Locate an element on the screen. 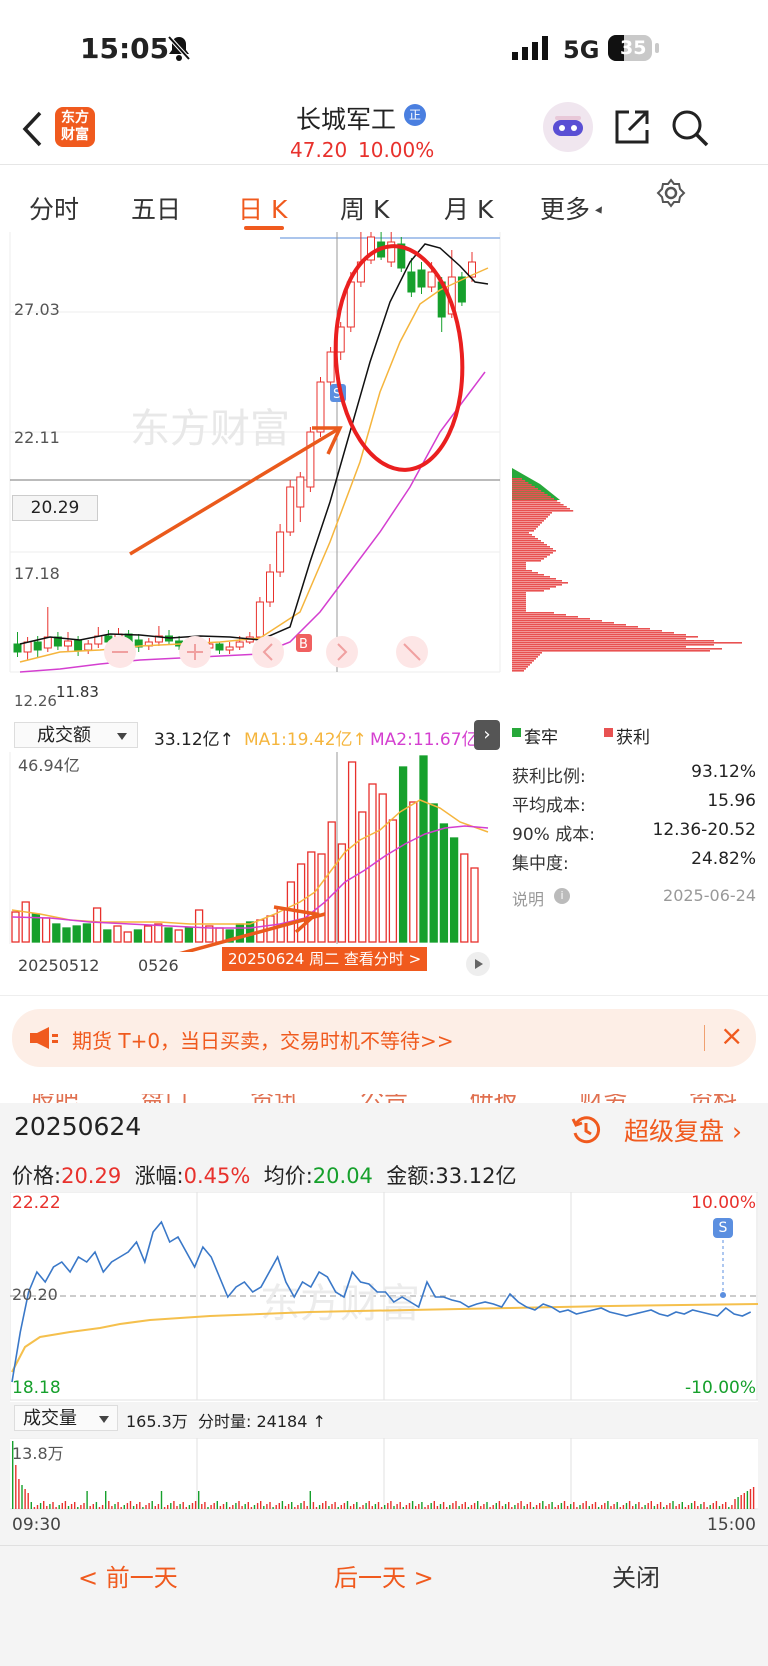 The width and height of the screenshot is (768, 1666). promo-close-button: × is located at coordinates (731, 1035).